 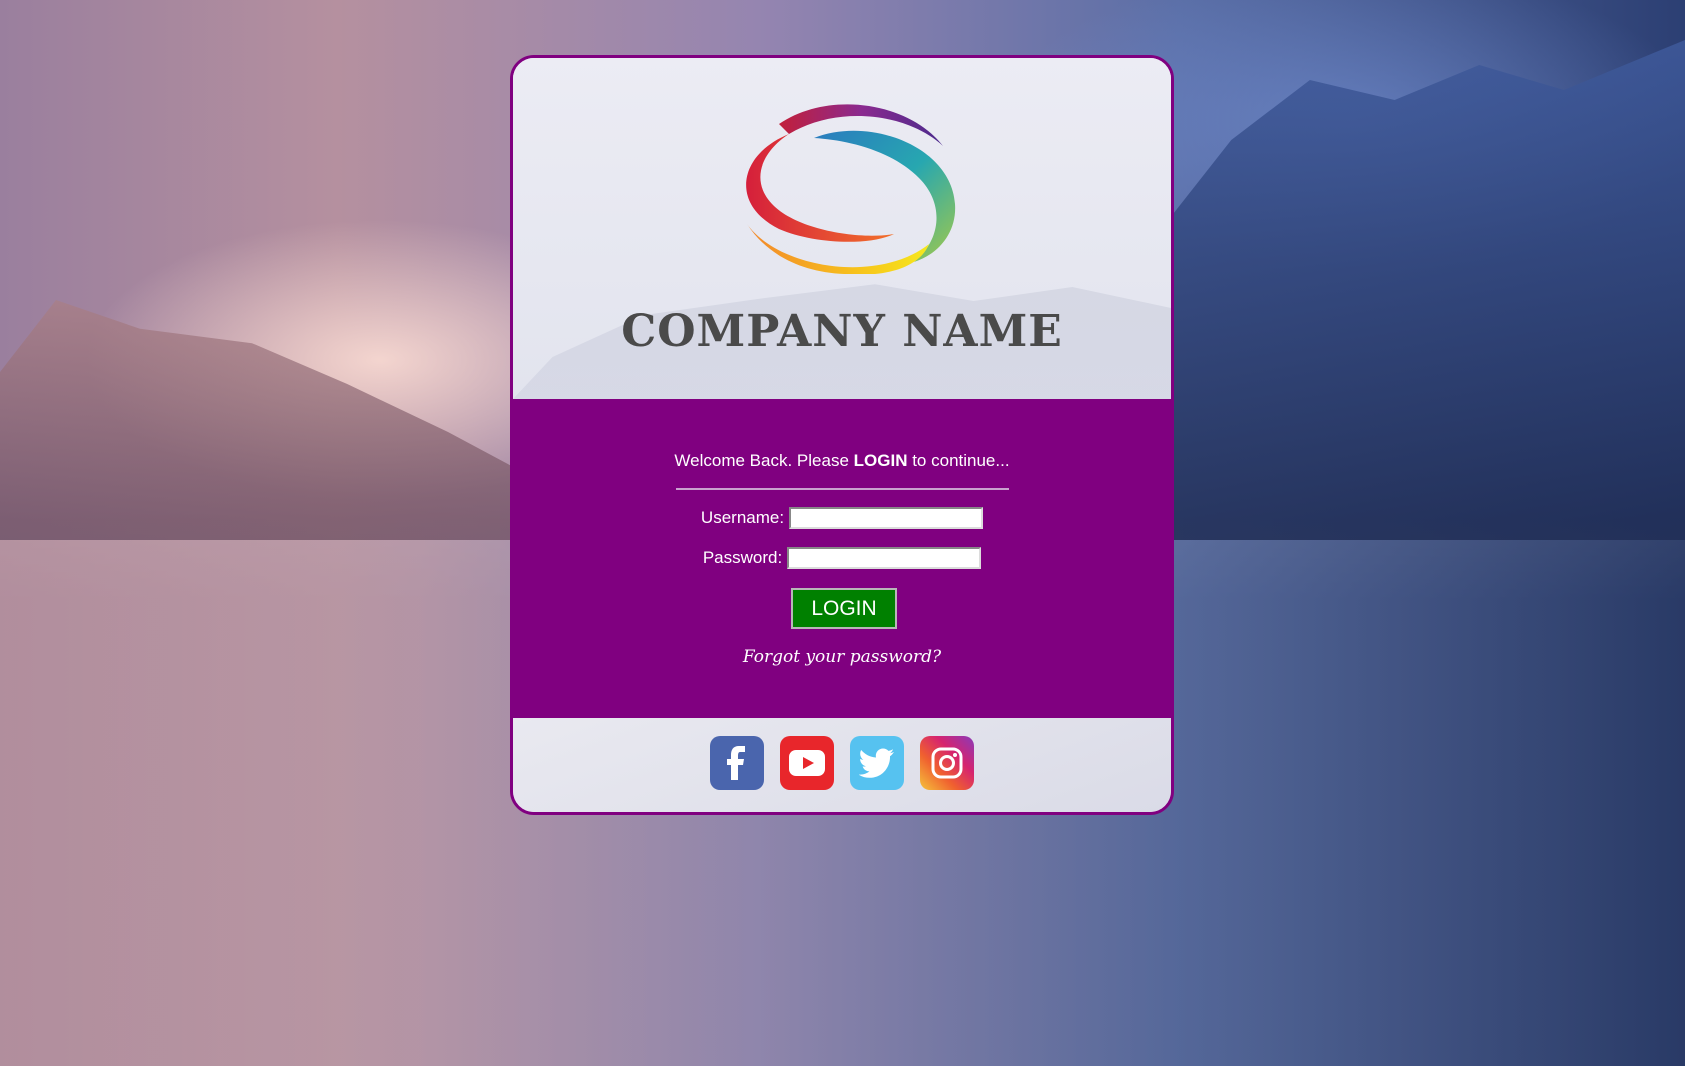 I want to click on username-label: Username:, so click(x=742, y=517).